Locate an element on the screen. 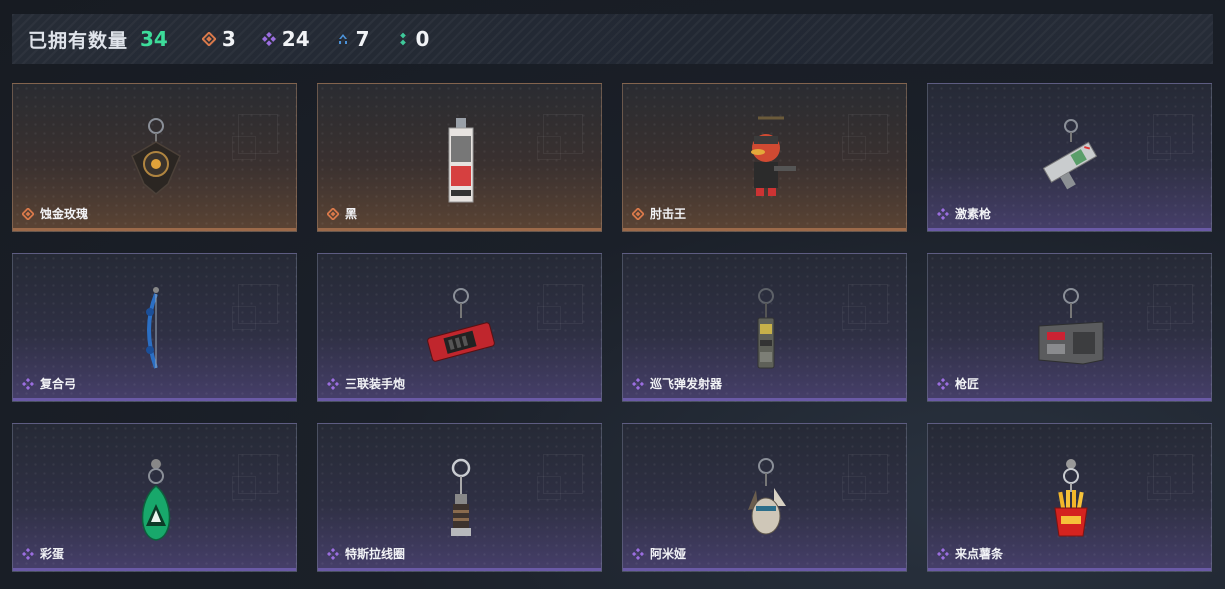 The height and width of the screenshot is (589, 1225). blue-chevron-icon is located at coordinates (342, 39).